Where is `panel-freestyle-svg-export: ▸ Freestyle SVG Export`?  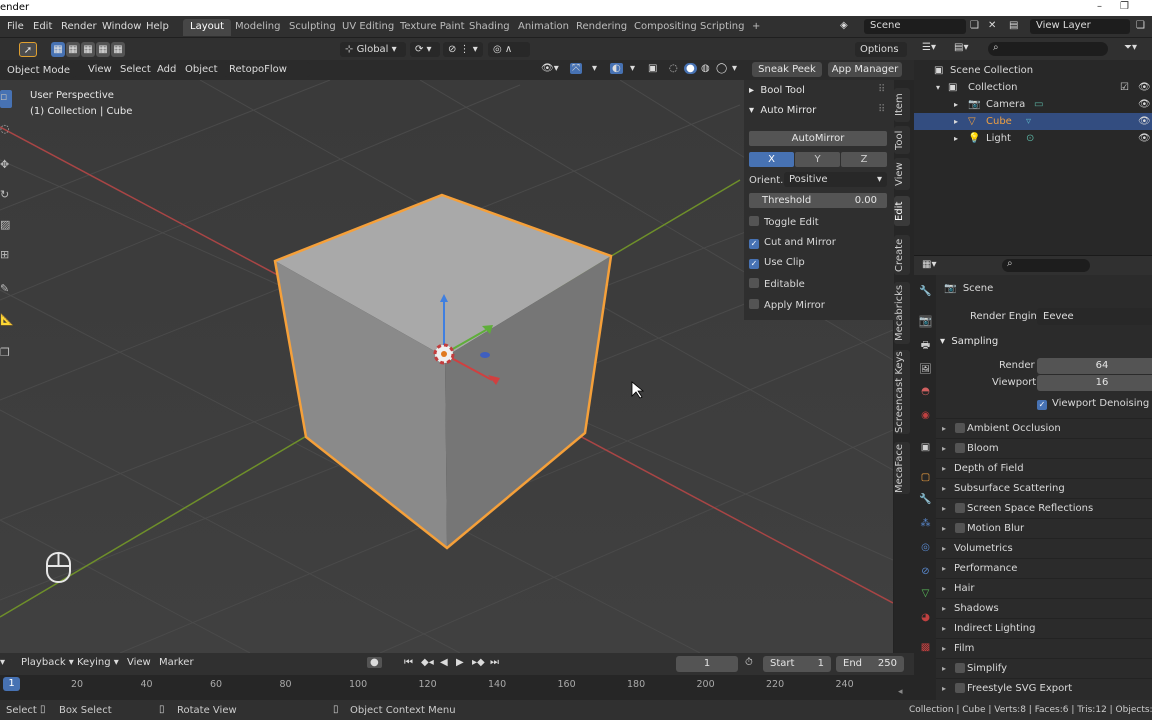 panel-freestyle-svg-export: ▸ Freestyle SVG Export is located at coordinates (1044, 687).